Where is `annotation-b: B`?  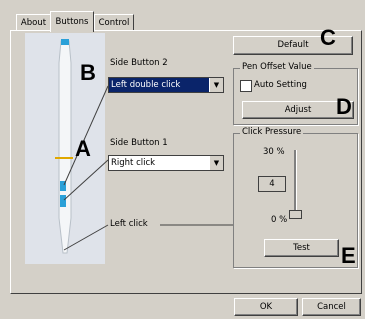 annotation-b: B is located at coordinates (88, 72).